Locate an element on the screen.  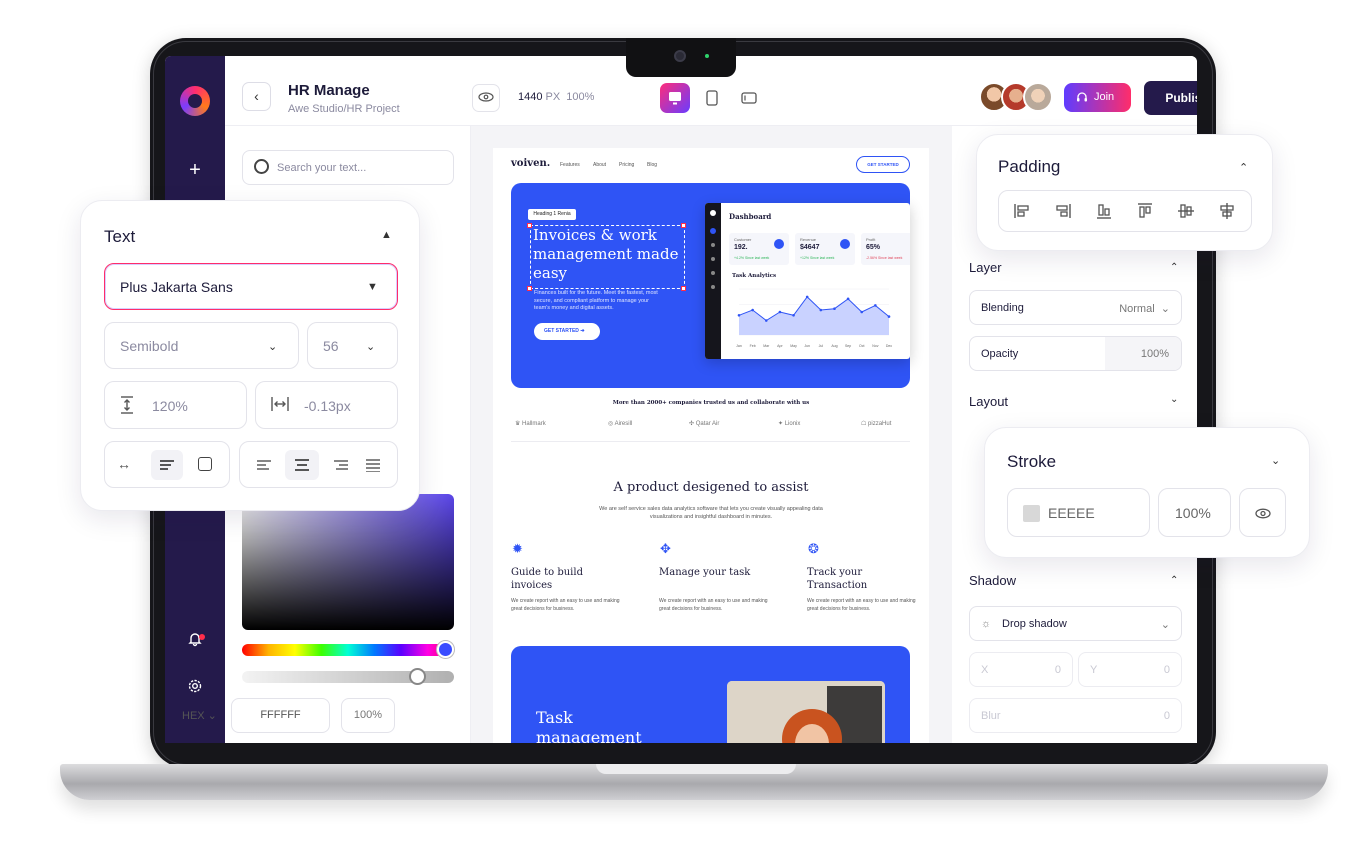
align-justify-icon is located at coordinates (373, 467).